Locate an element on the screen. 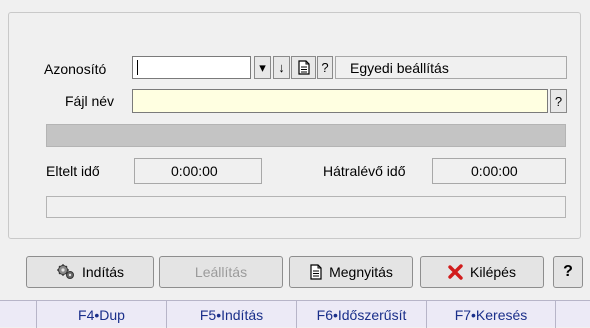 Image resolution: width=590 pixels, height=328 pixels. fkey-f7-kereses: F7•Keresés is located at coordinates (491, 314).